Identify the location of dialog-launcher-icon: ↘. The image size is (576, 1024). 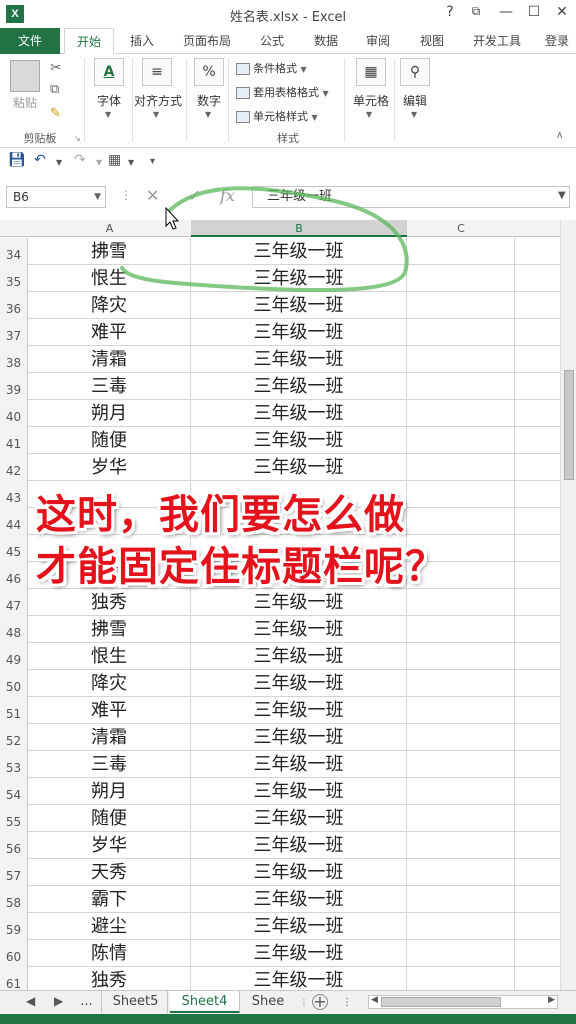
(77, 138).